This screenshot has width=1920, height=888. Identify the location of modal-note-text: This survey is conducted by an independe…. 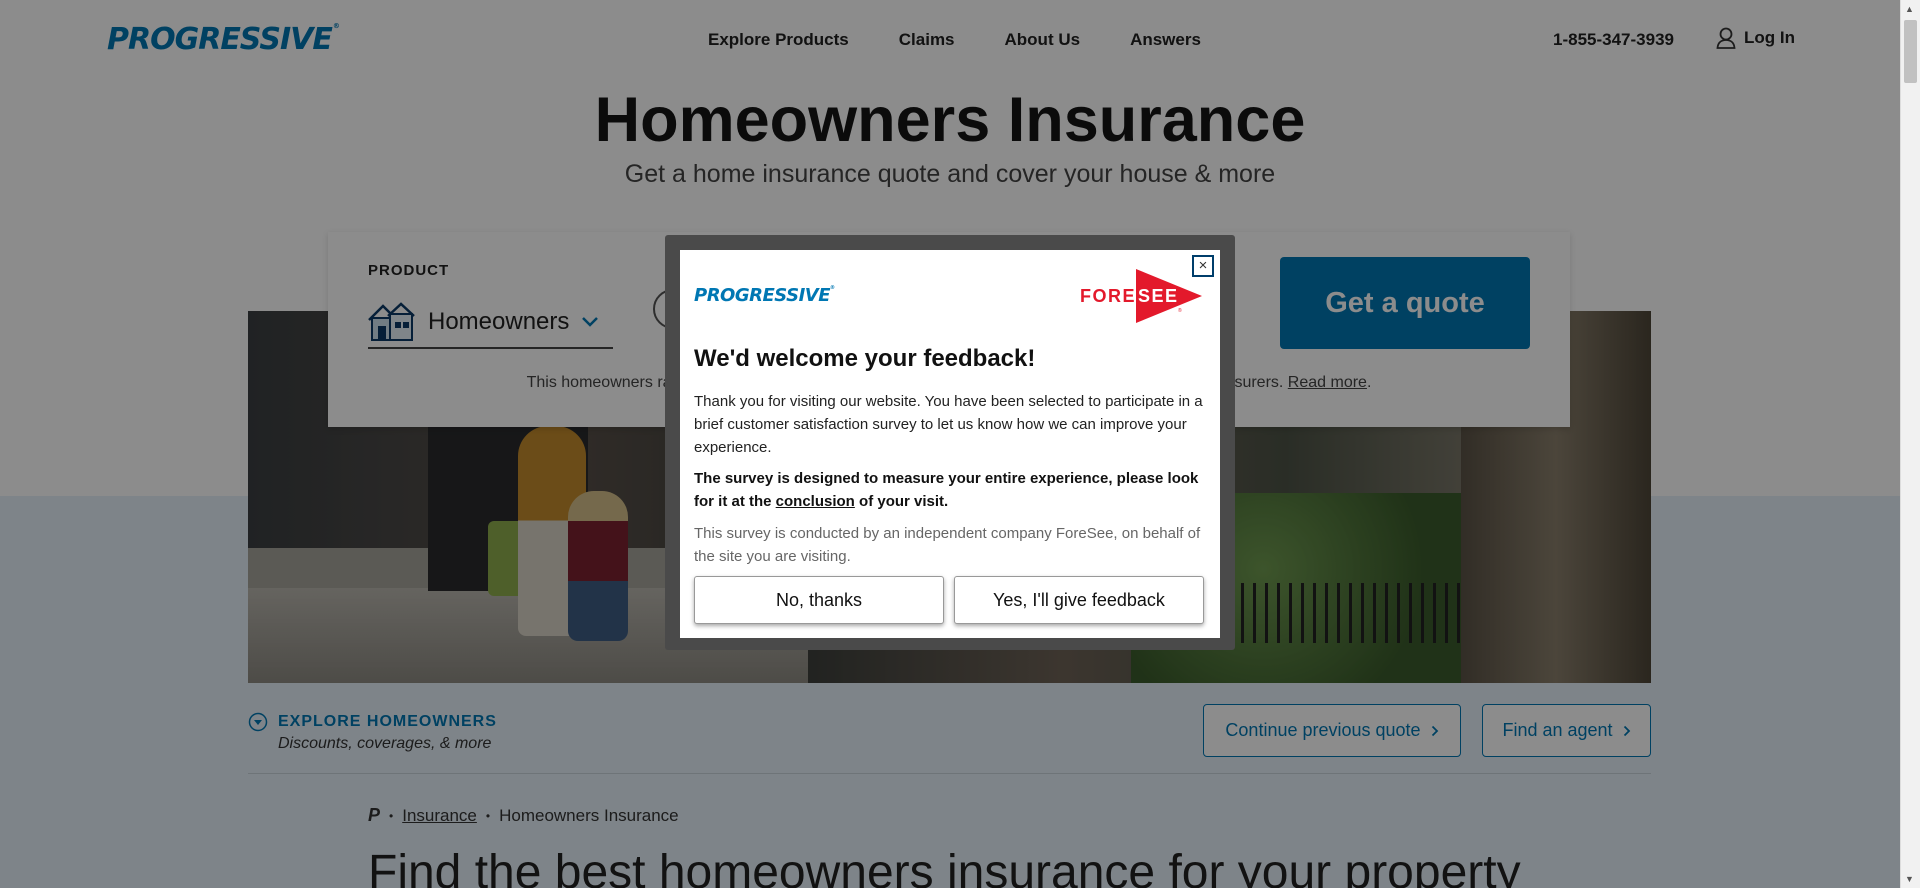
(947, 545).